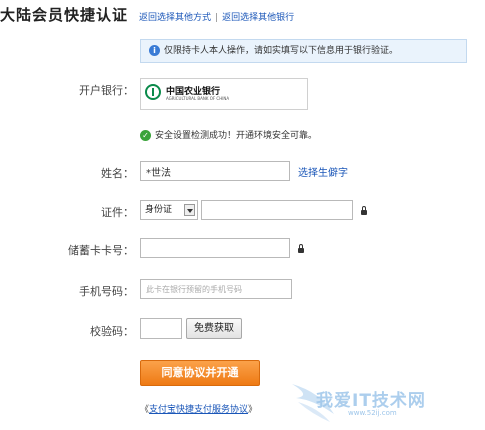 The image size is (485, 430). I want to click on id-type-value: 身份证, so click(159, 210).